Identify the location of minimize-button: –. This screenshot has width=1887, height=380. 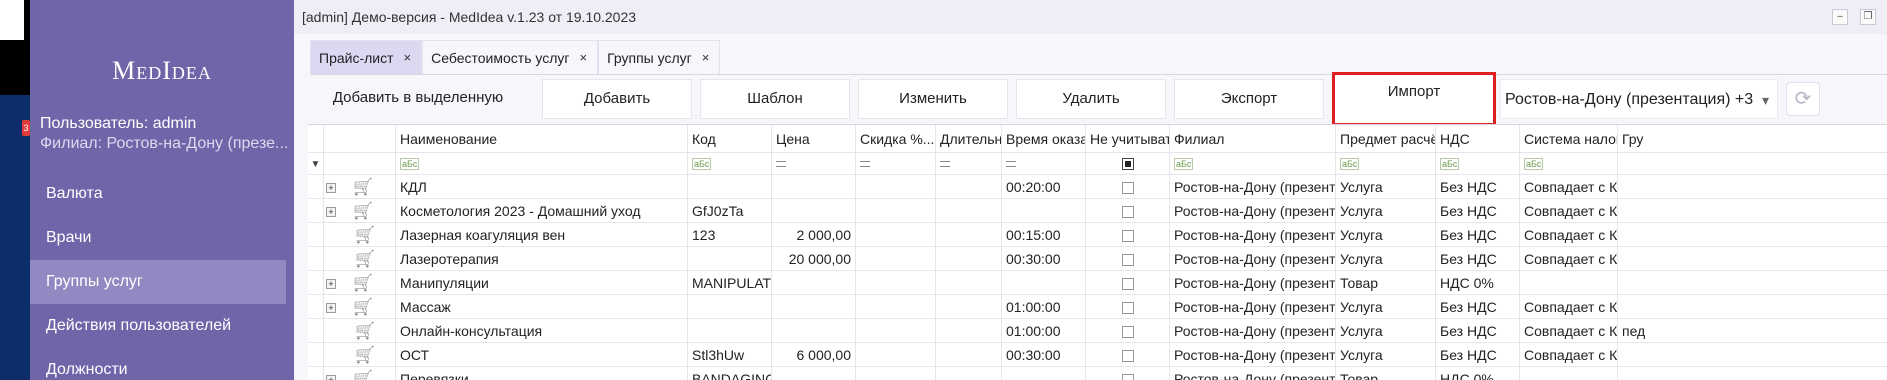
(1840, 17).